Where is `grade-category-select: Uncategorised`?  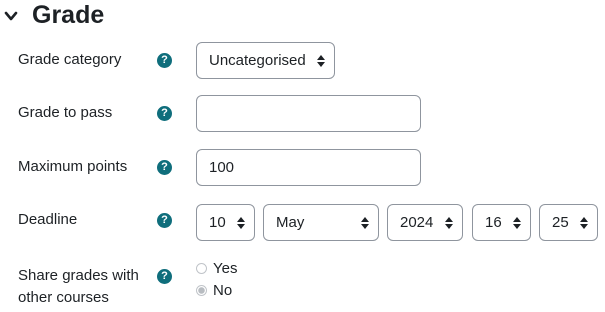
grade-category-select: Uncategorised is located at coordinates (265, 60).